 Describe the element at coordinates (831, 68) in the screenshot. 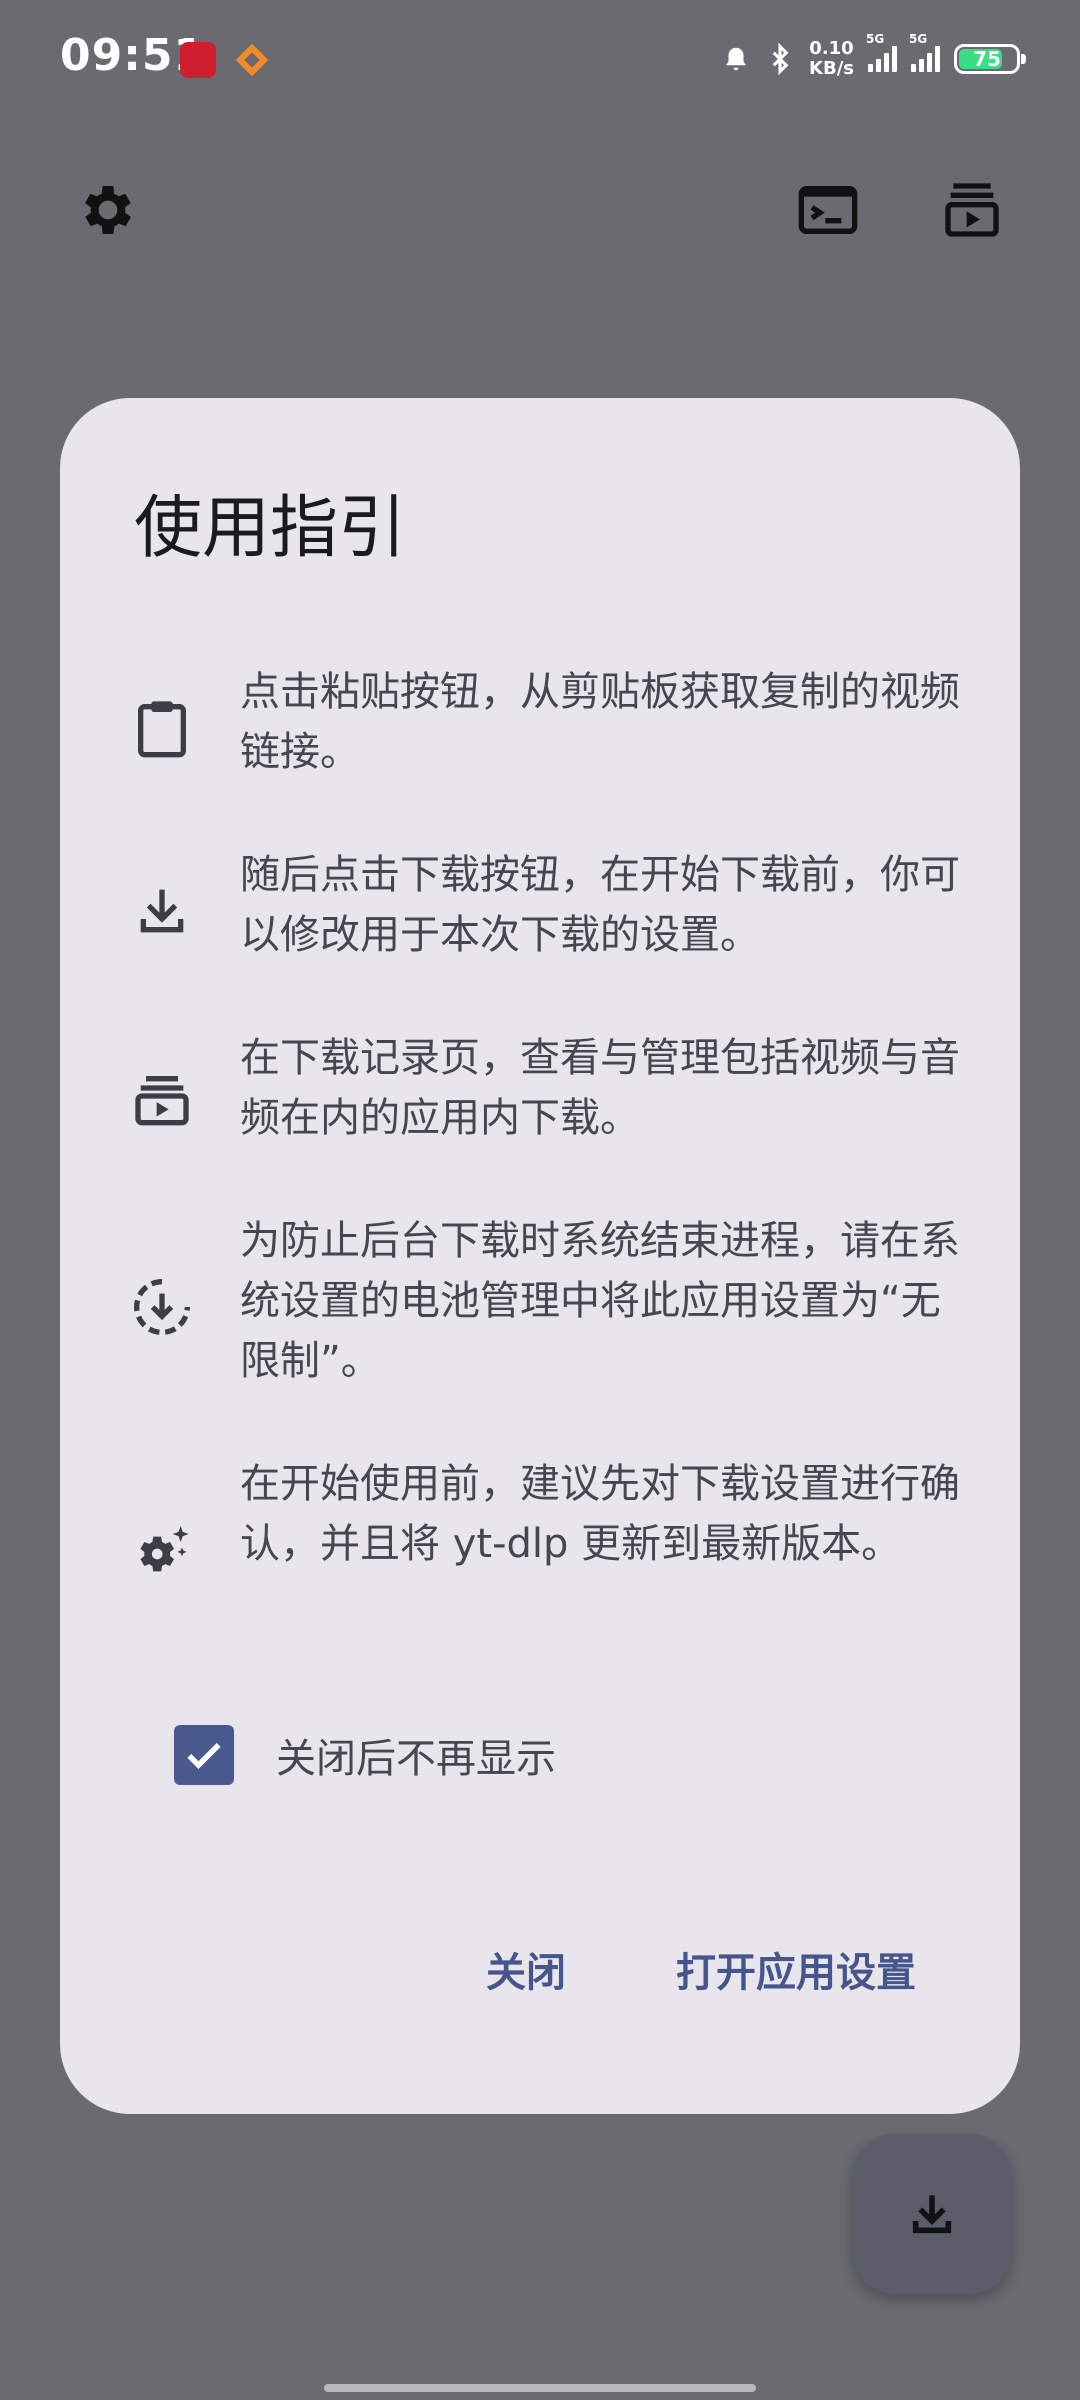

I see `network-speed-unit: KB/s` at that location.